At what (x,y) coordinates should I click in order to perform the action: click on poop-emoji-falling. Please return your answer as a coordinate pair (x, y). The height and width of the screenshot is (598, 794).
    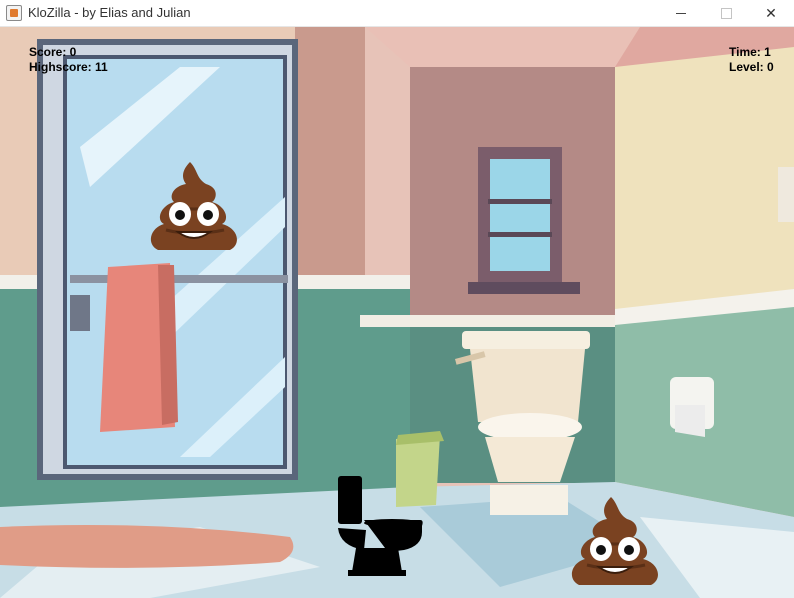
    Looking at the image, I should click on (193, 206).